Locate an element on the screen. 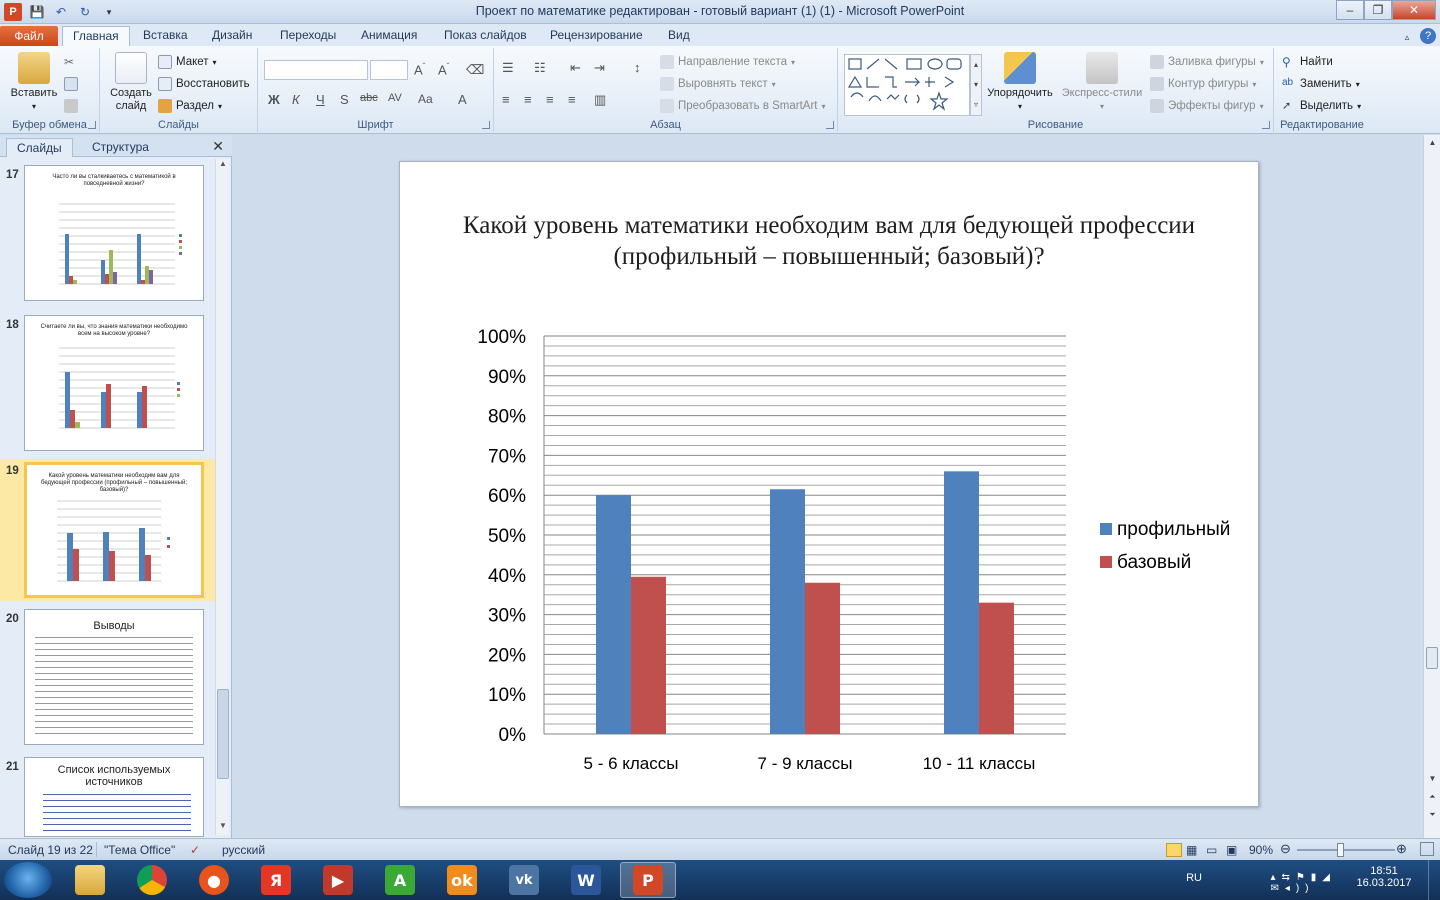 This screenshot has height=900, width=1440. panel-close-icon: ✕ is located at coordinates (218, 146).